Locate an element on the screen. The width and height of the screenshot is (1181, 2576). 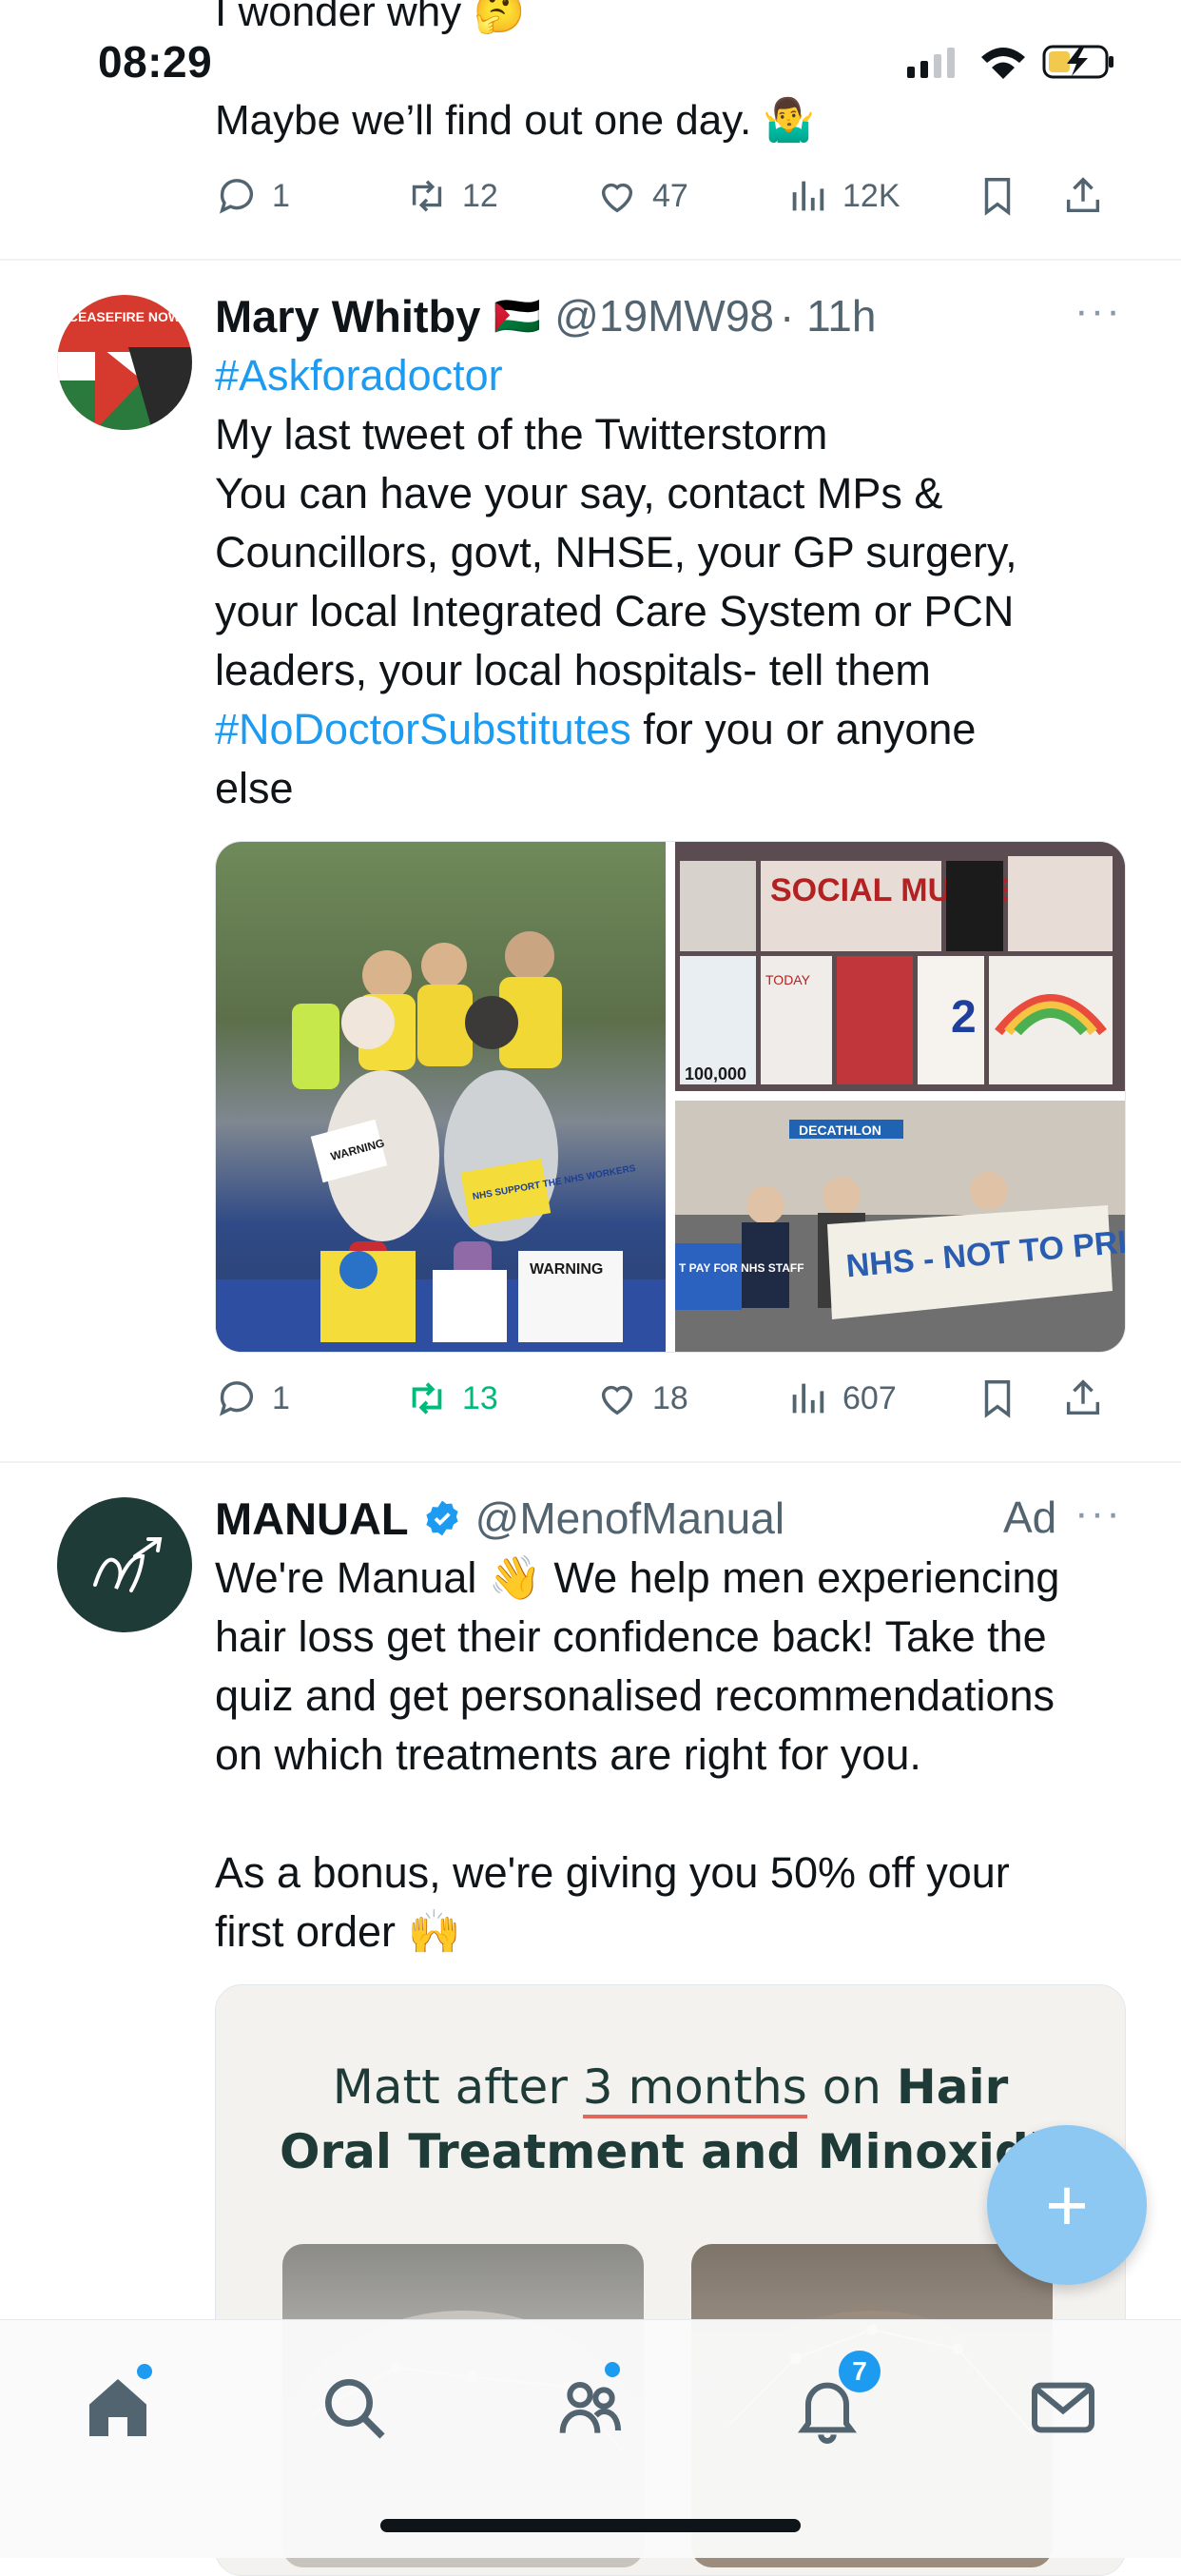
home-indicator is located at coordinates (590, 2526).